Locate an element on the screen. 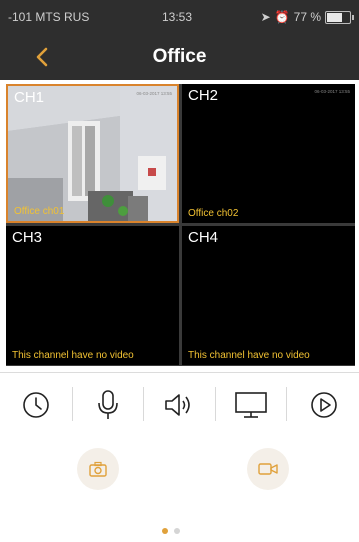  camera-feed-image is located at coordinates (92, 153).